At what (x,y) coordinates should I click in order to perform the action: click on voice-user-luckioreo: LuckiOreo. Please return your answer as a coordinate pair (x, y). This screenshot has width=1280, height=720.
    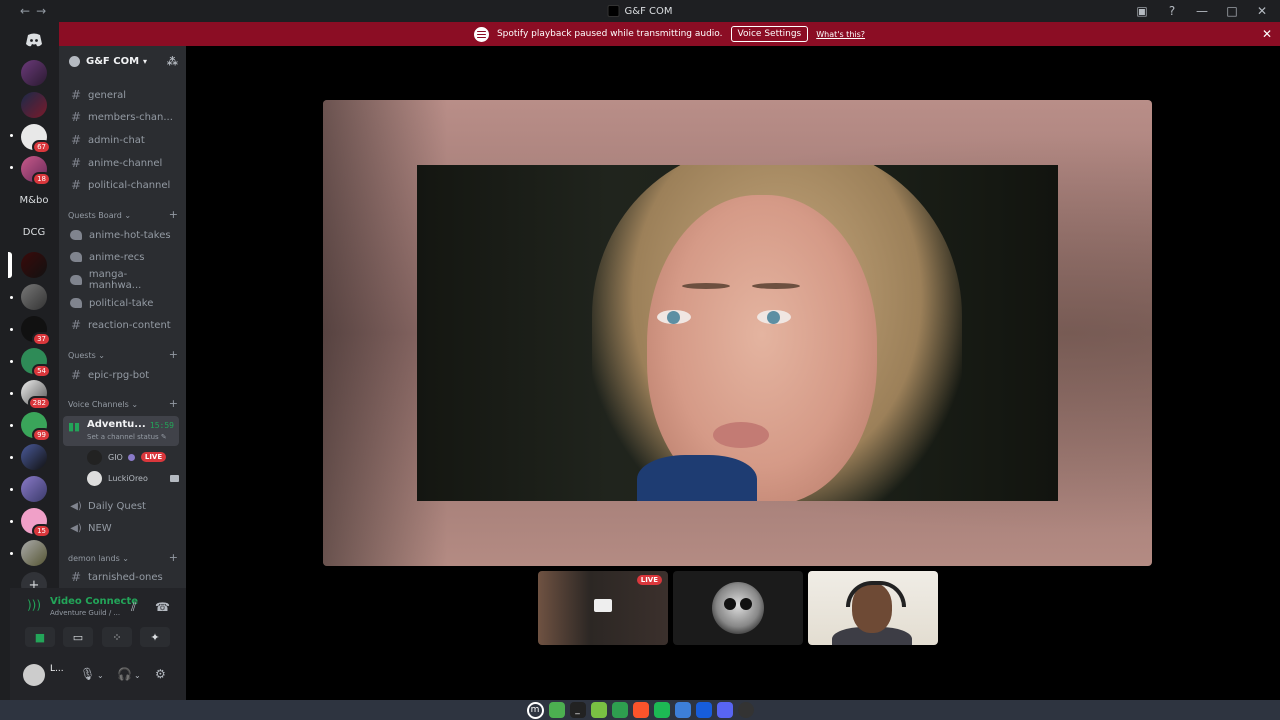
    Looking at the image, I should click on (134, 478).